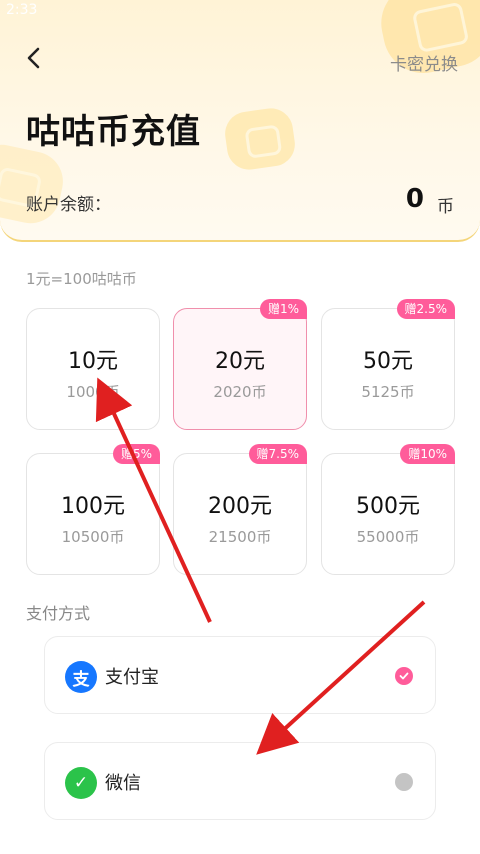 Image resolution: width=480 pixels, height=854 pixels. What do you see at coordinates (404, 676) in the screenshot?
I see `radio-selected` at bounding box center [404, 676].